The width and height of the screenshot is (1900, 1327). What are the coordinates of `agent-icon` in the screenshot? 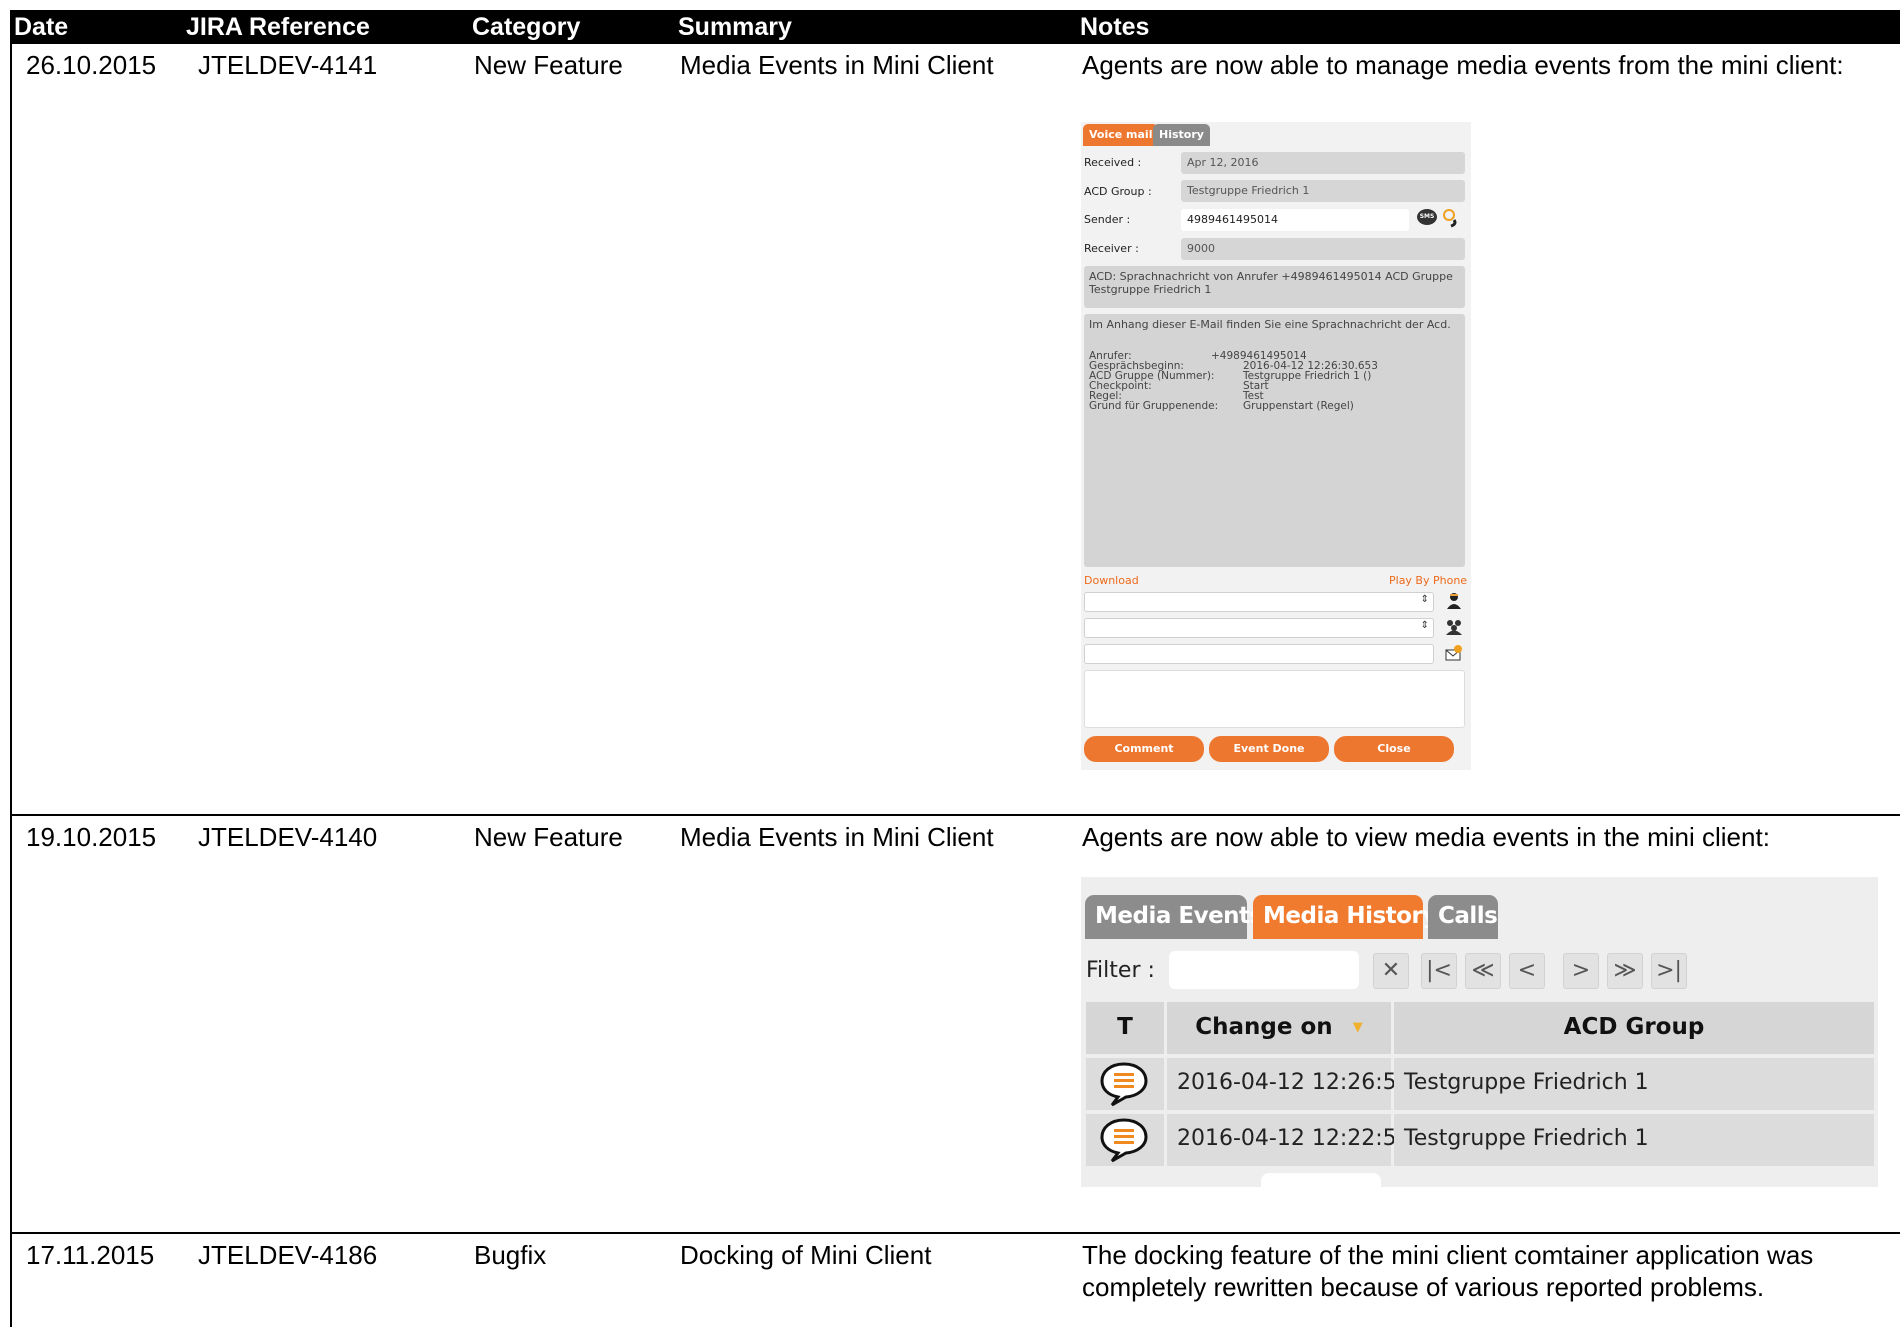 It's located at (1454, 601).